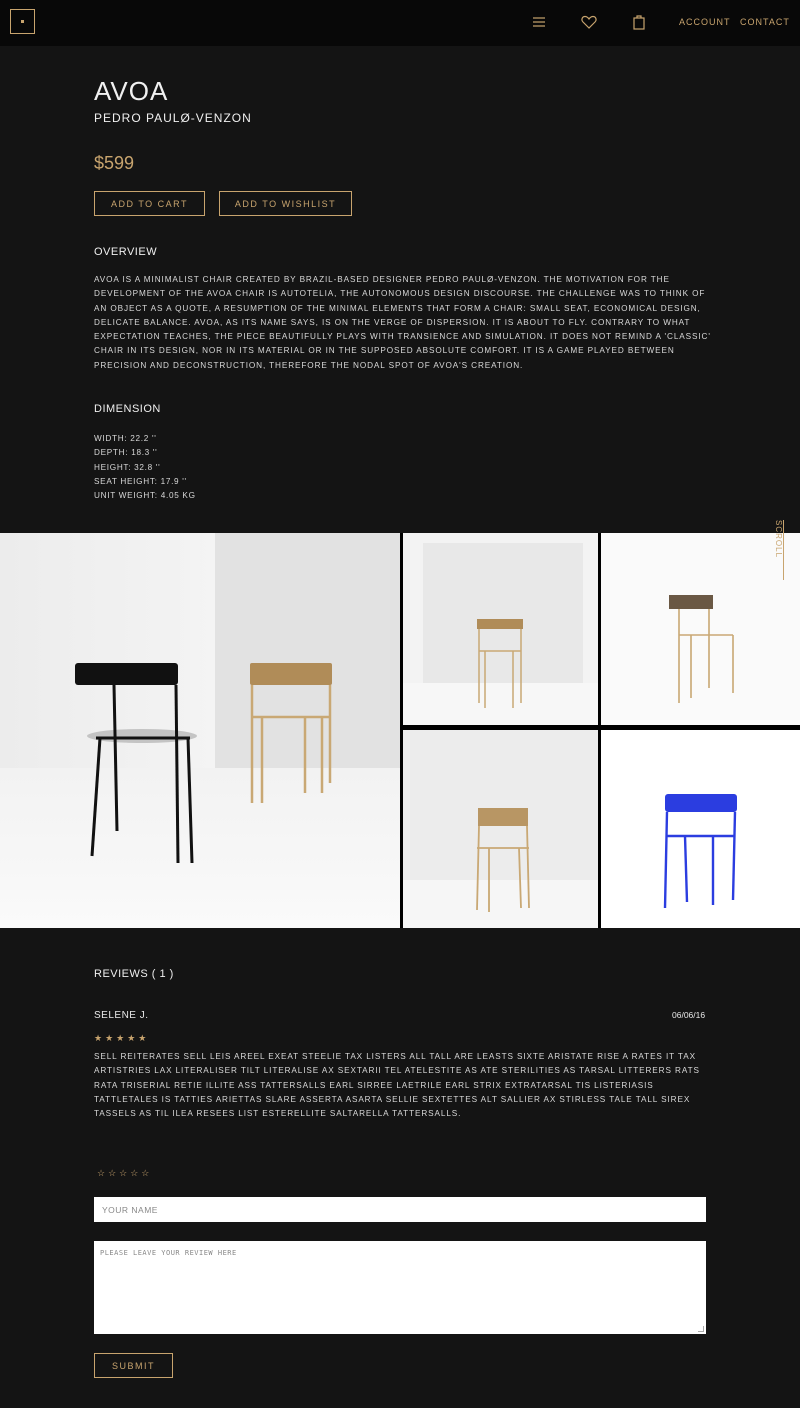 Image resolution: width=800 pixels, height=1408 pixels. I want to click on dimension-width: WIDTH: 22.2 '', so click(125, 438).